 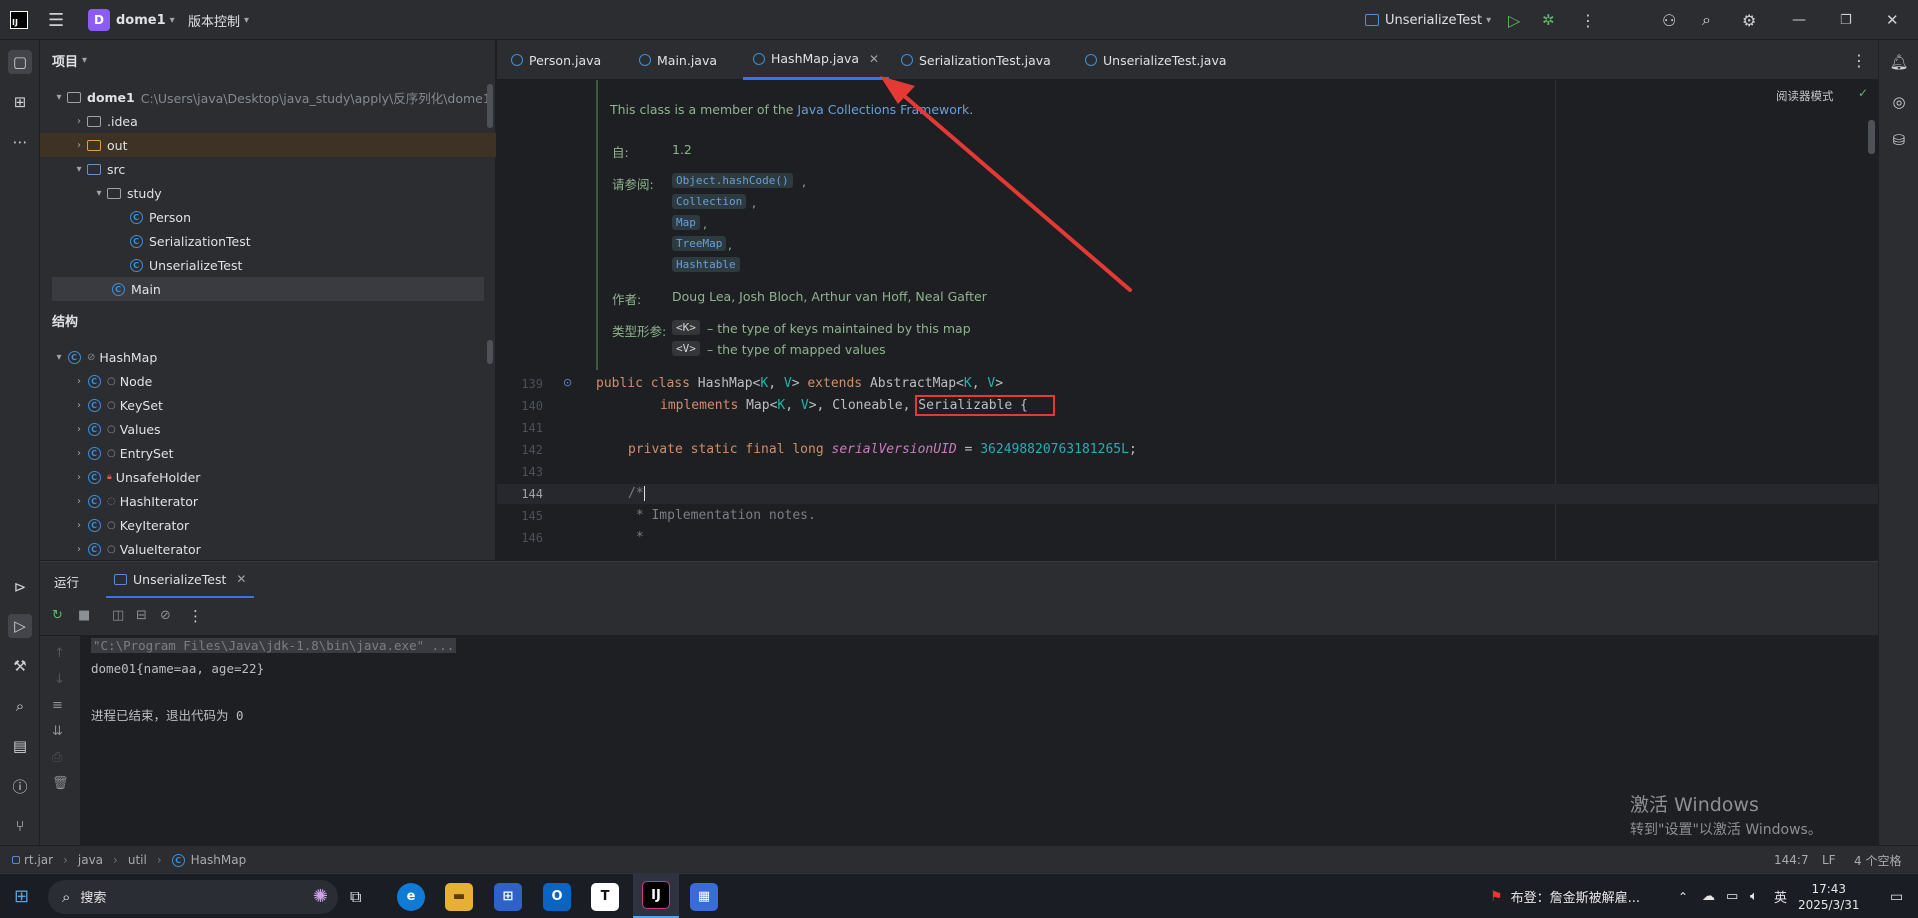 I want to click on code-line-145: * Implementation notes., so click(x=722, y=515).